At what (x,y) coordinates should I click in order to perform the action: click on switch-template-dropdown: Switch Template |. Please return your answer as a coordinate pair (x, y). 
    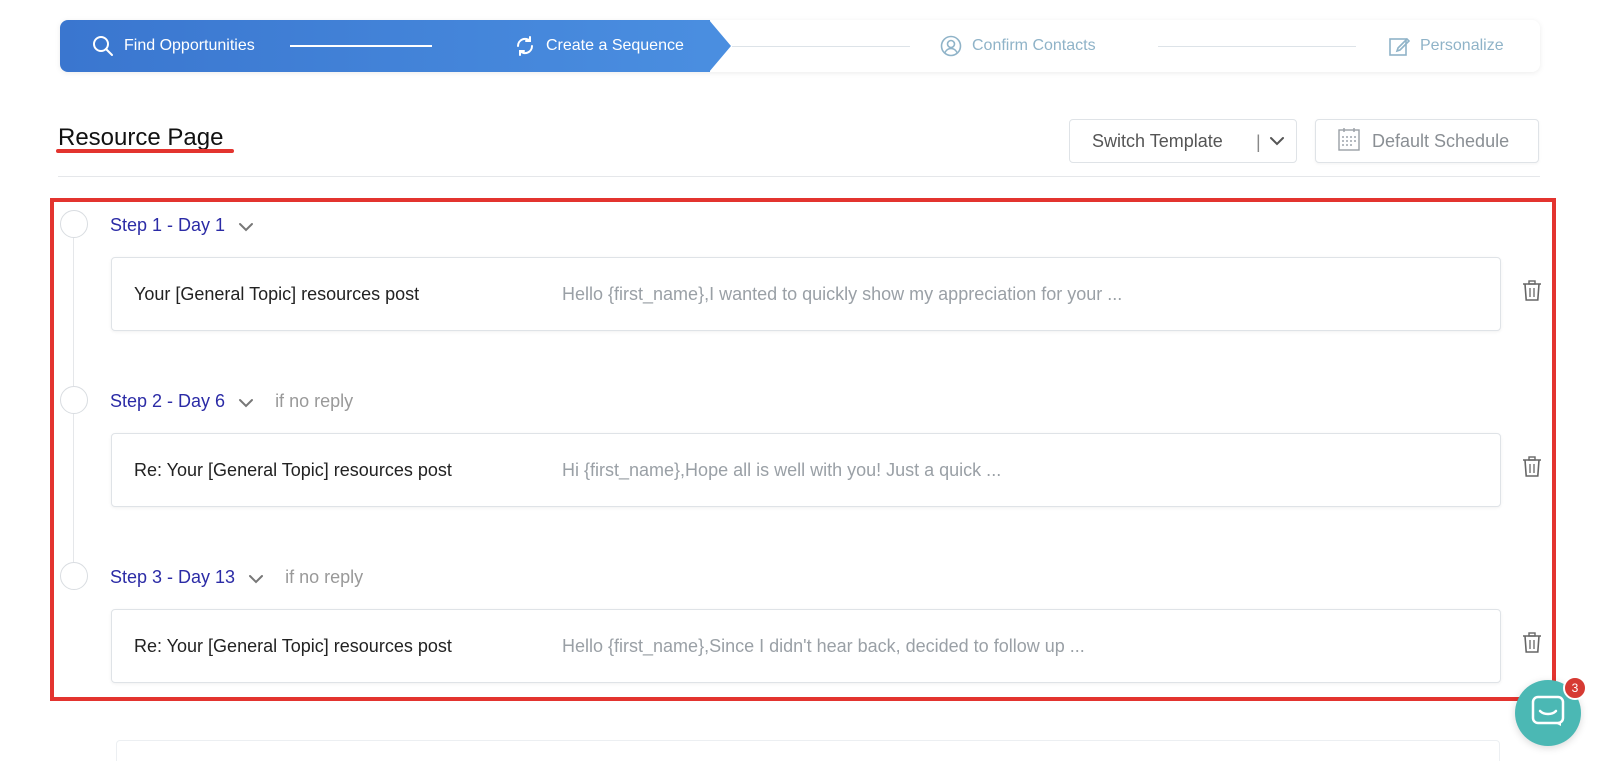
    Looking at the image, I should click on (1183, 141).